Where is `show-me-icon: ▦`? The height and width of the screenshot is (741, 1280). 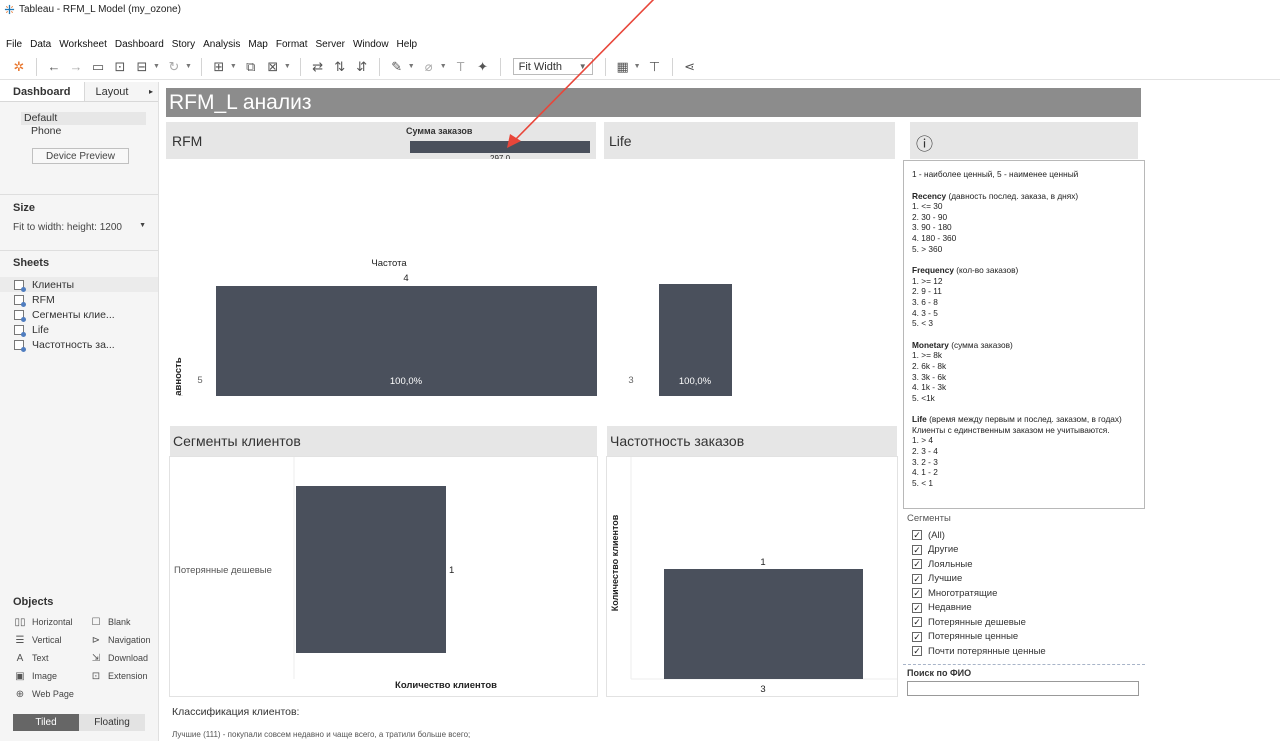
show-me-icon: ▦ is located at coordinates (623, 67).